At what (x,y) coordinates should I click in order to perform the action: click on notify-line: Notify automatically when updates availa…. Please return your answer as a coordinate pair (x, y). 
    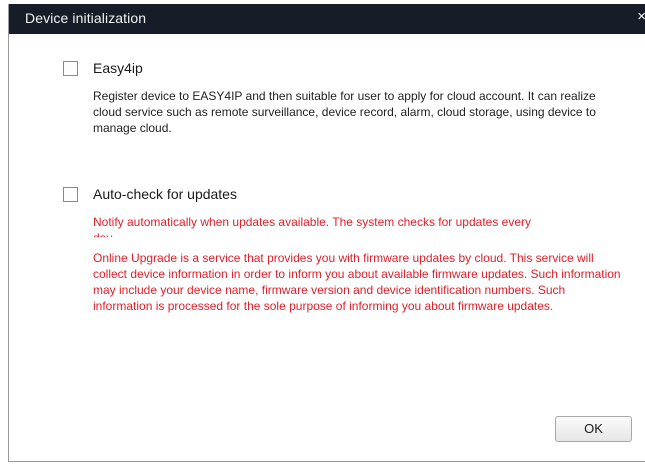
    Looking at the image, I should click on (312, 222).